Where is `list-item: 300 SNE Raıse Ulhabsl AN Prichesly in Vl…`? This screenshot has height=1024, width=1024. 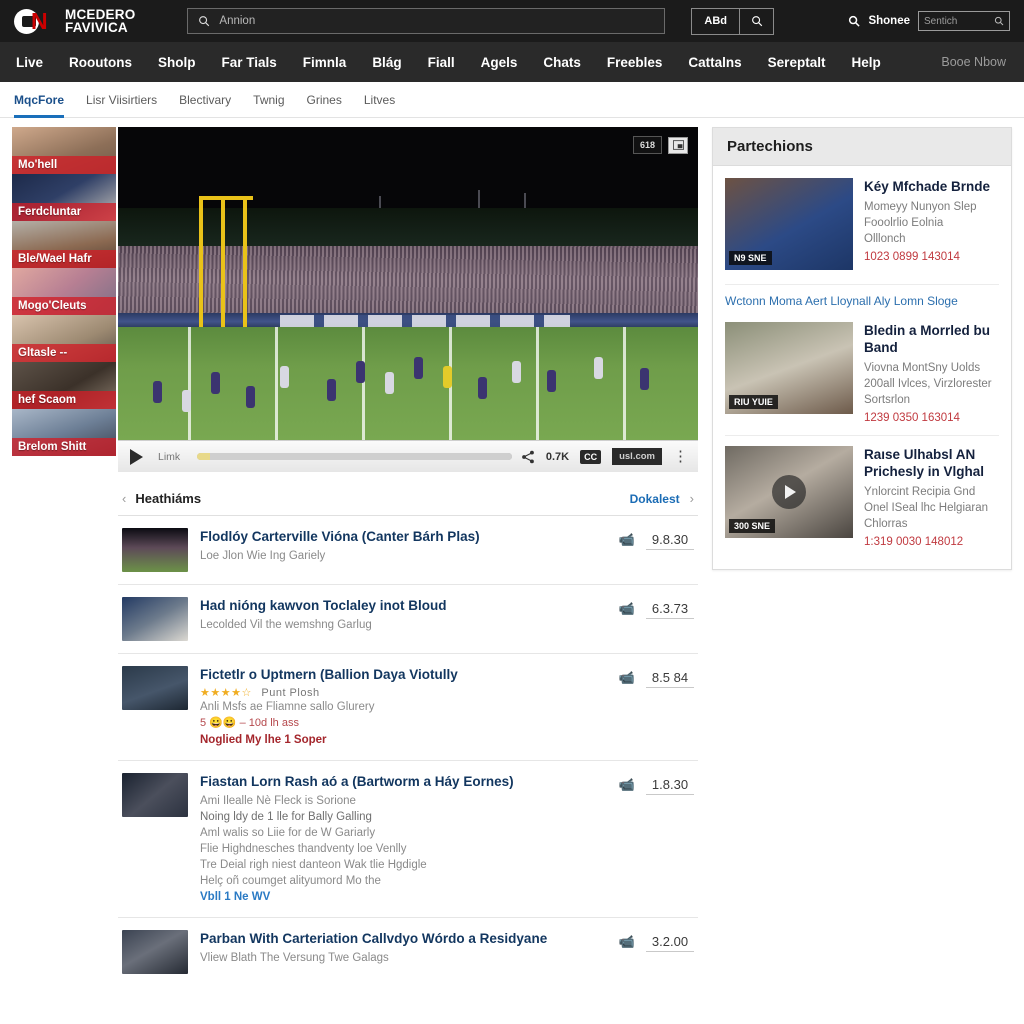
list-item: 300 SNE Raıse Ulhabsl AN Prichesly in Vl… is located at coordinates (862, 497).